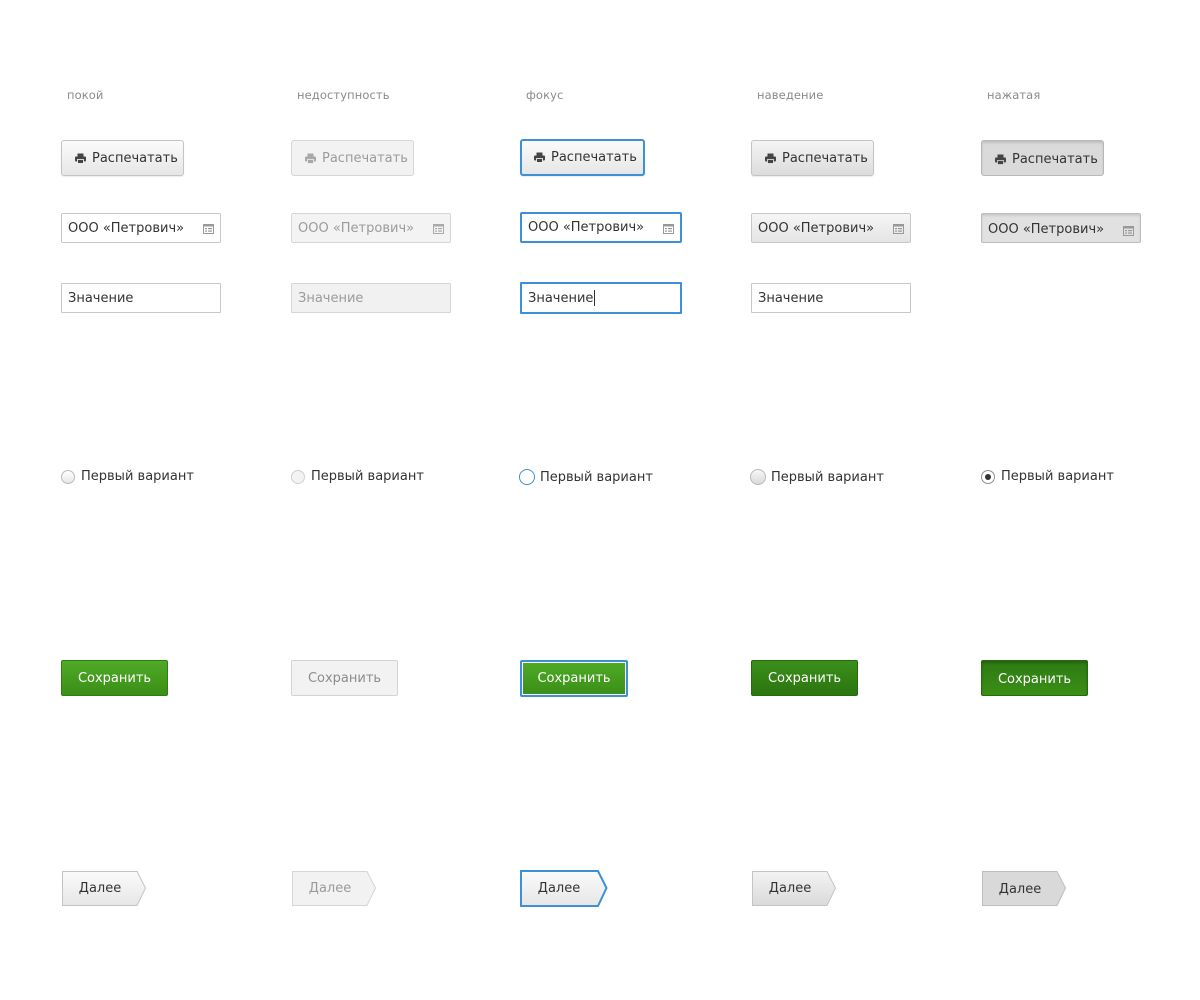 The width and height of the screenshot is (1200, 1000). What do you see at coordinates (85, 95) in the screenshot?
I see `state-label-normal: покой` at bounding box center [85, 95].